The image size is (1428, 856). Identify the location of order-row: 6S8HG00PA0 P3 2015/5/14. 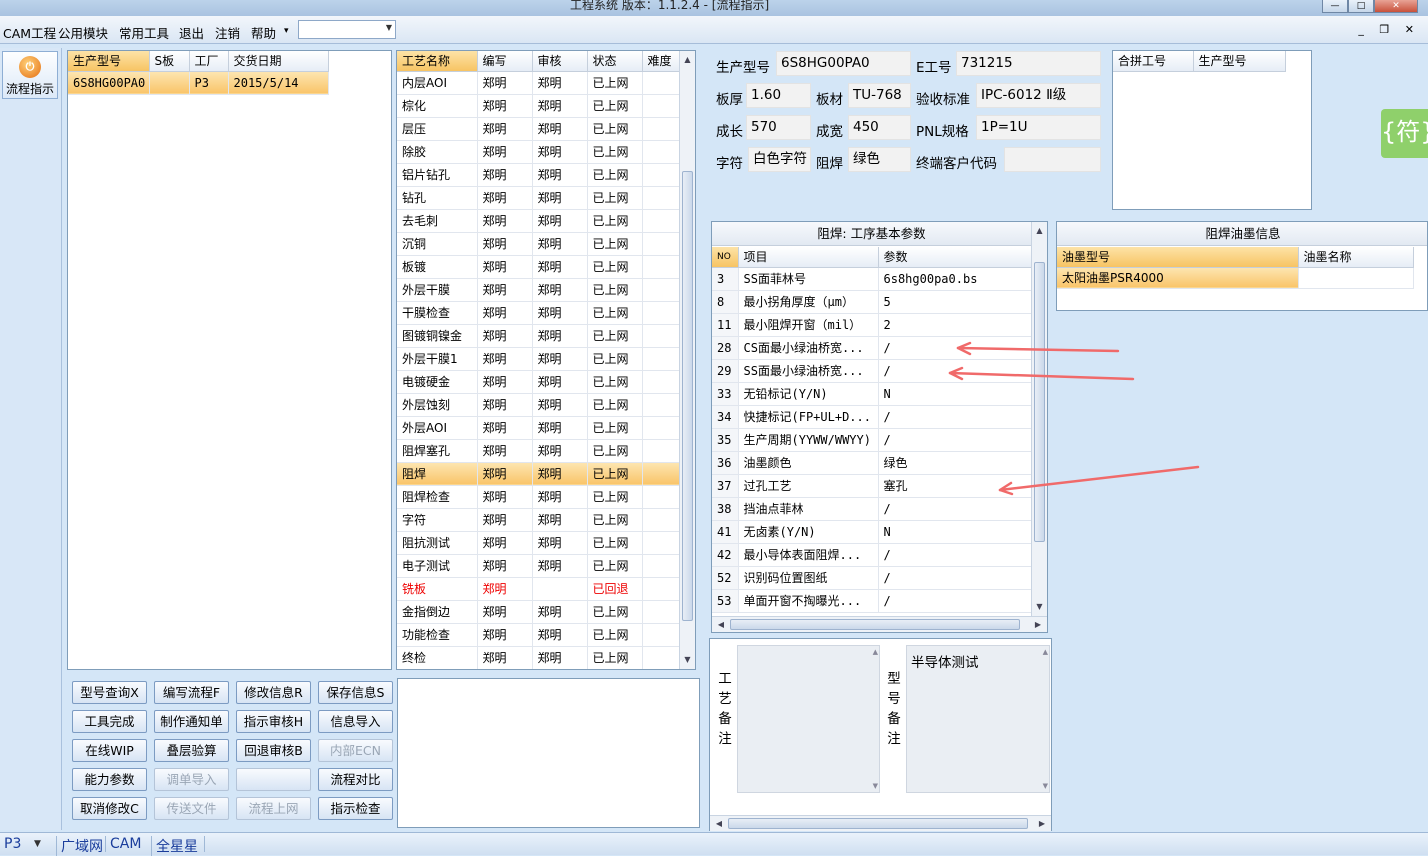
(198, 83).